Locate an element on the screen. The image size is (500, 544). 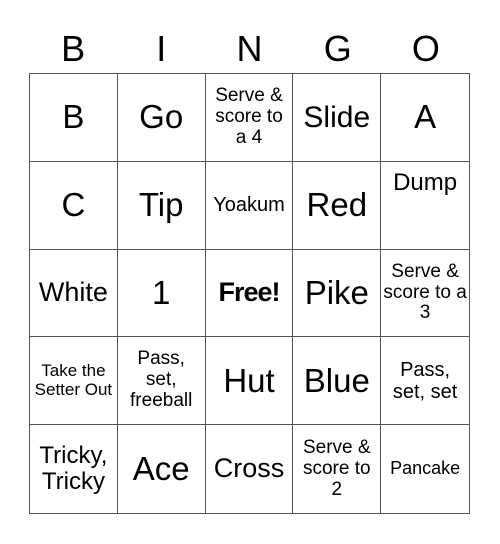
bingo-cell: 1 is located at coordinates (161, 293).